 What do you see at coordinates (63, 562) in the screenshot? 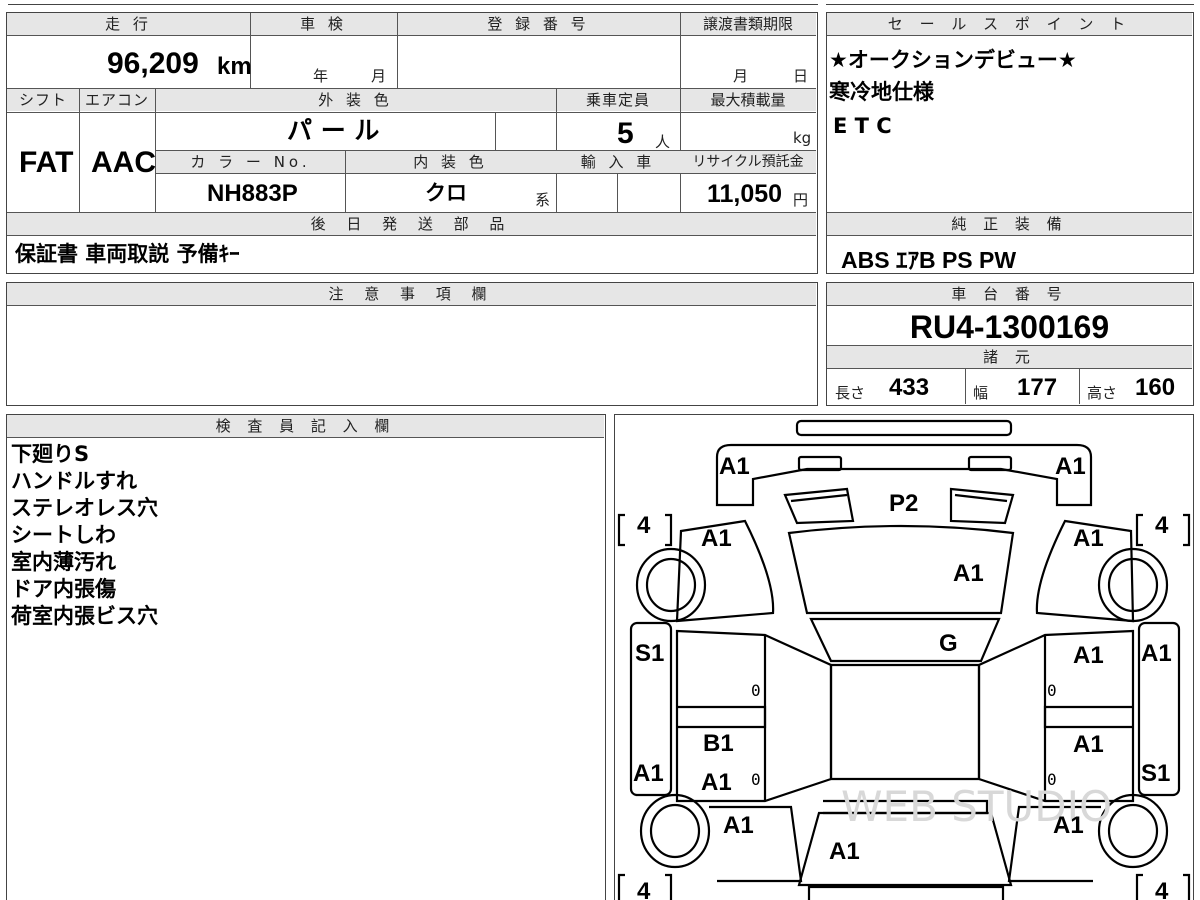
I see `inspector-note: 室内薄汚れ` at bounding box center [63, 562].